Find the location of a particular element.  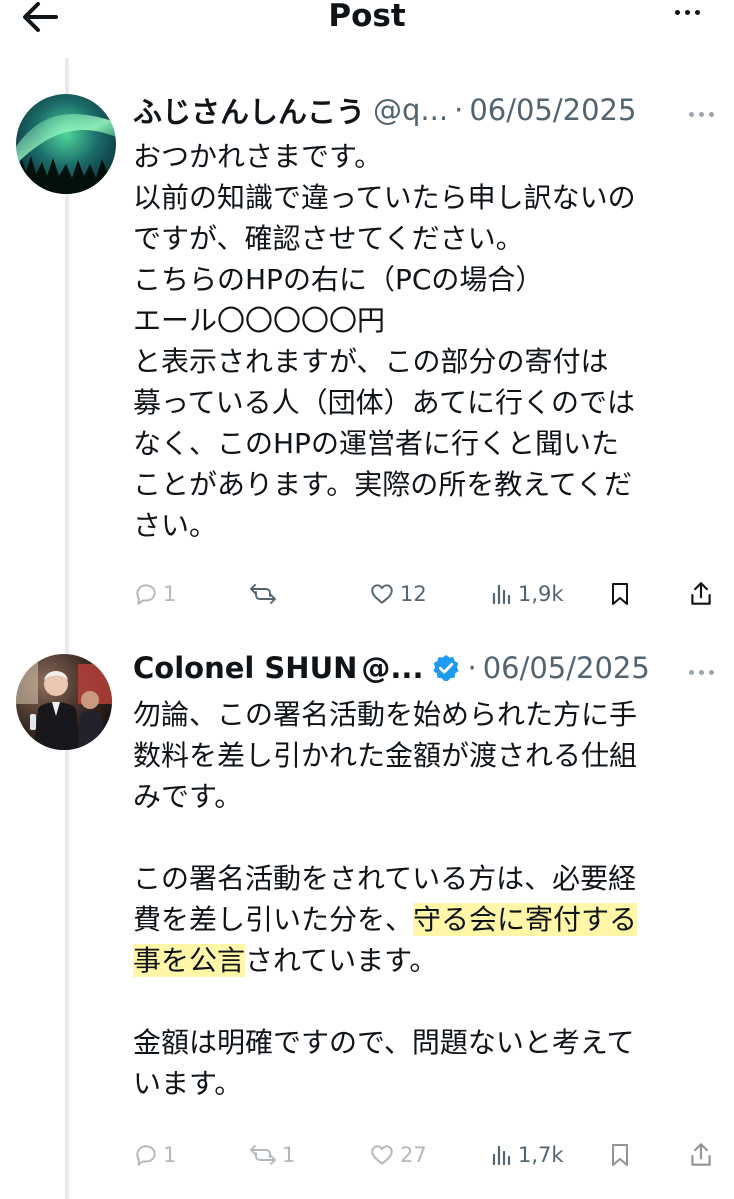

top-bar: Post is located at coordinates (367, 20).